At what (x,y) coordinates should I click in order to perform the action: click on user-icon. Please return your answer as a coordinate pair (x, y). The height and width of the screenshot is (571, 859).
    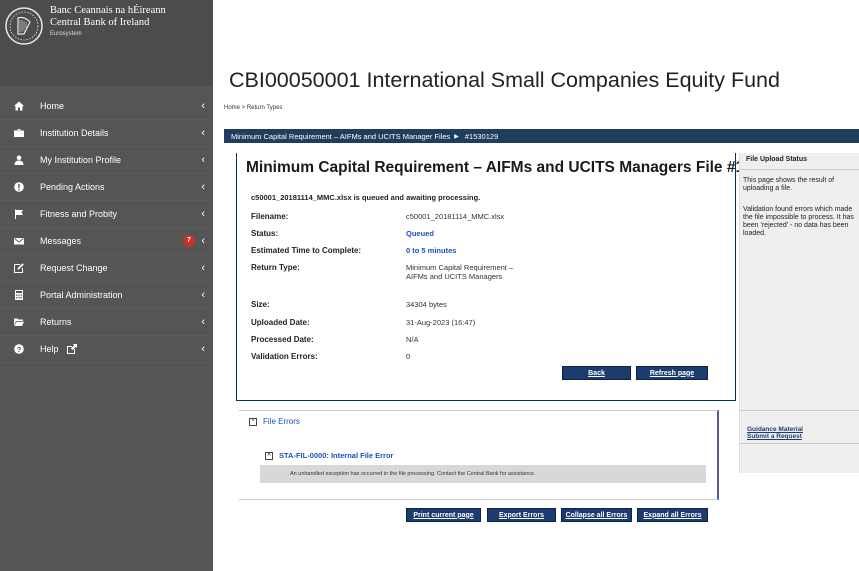
    Looking at the image, I should click on (19, 160).